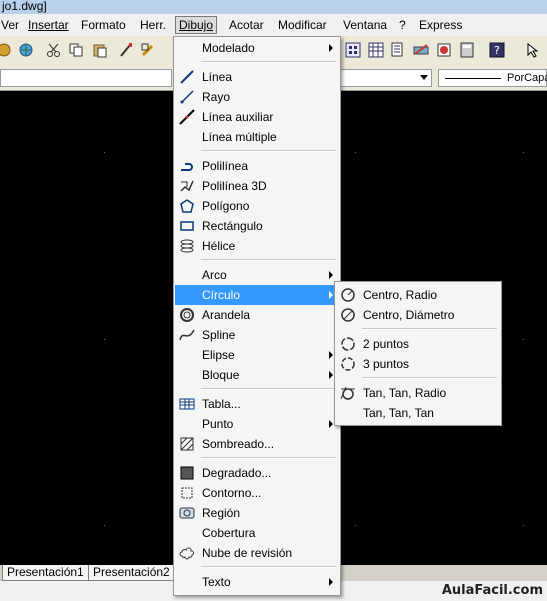  I want to click on menu-item-texto: Texto, so click(257, 582).